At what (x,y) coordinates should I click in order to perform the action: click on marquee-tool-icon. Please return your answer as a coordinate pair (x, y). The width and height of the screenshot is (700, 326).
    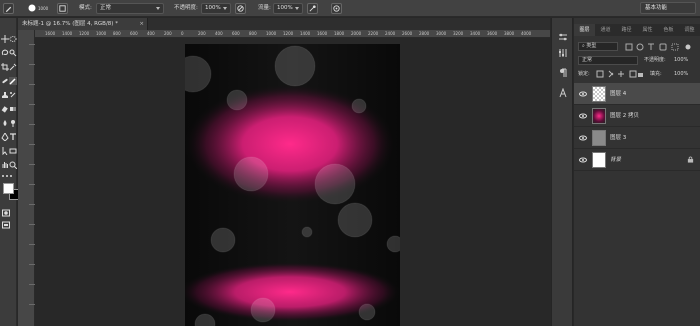
    Looking at the image, I should click on (13, 39).